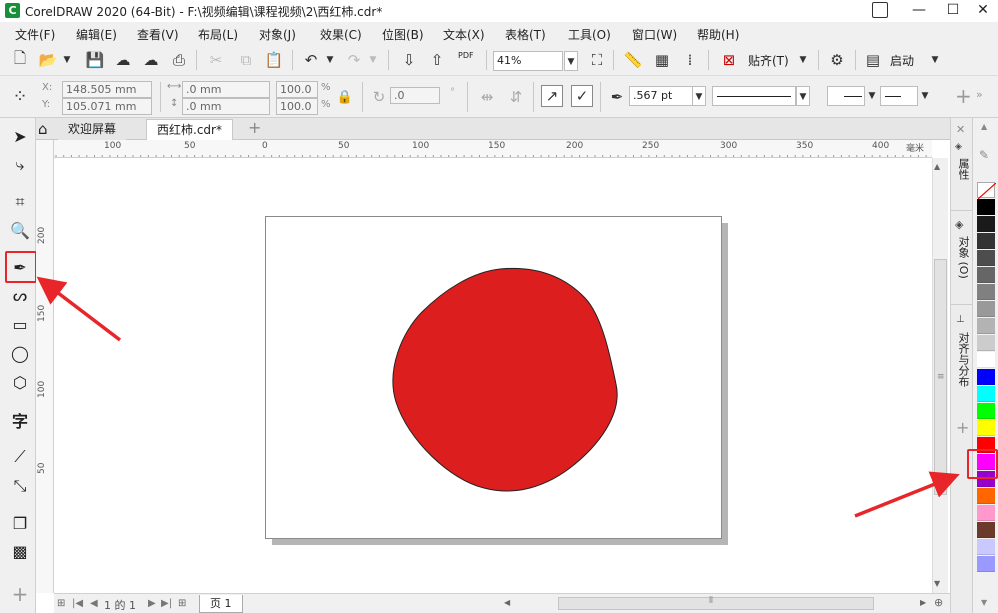  I want to click on user-account-icon, so click(880, 10).